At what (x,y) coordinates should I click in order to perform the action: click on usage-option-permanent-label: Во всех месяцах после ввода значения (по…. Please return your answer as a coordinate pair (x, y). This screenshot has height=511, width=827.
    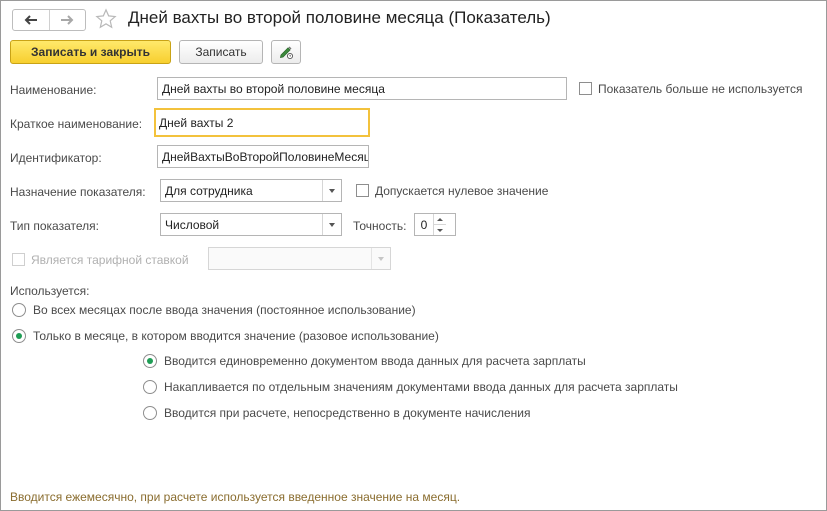
    Looking at the image, I should click on (224, 310).